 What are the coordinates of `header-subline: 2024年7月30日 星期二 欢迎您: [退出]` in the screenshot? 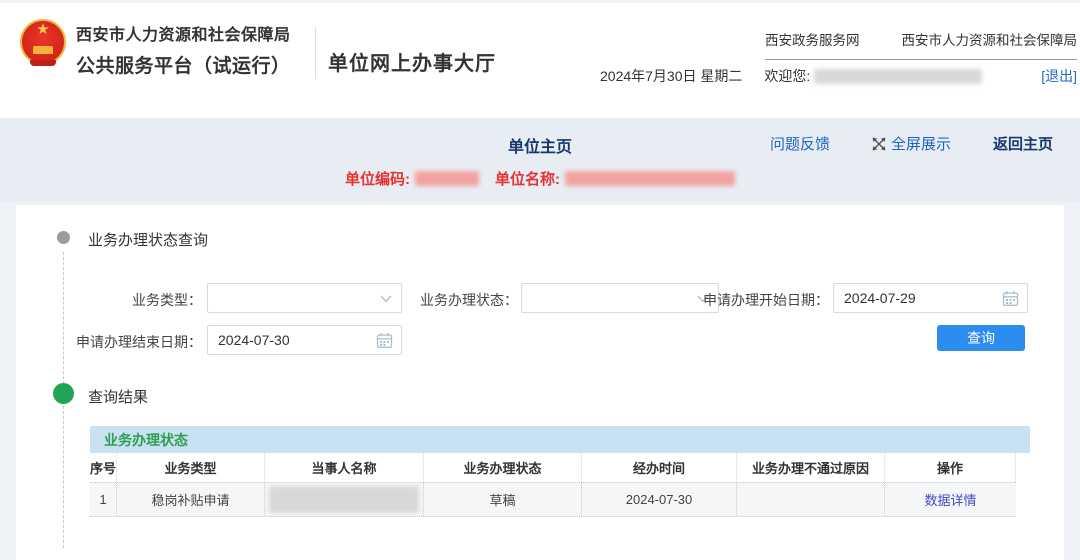 It's located at (838, 76).